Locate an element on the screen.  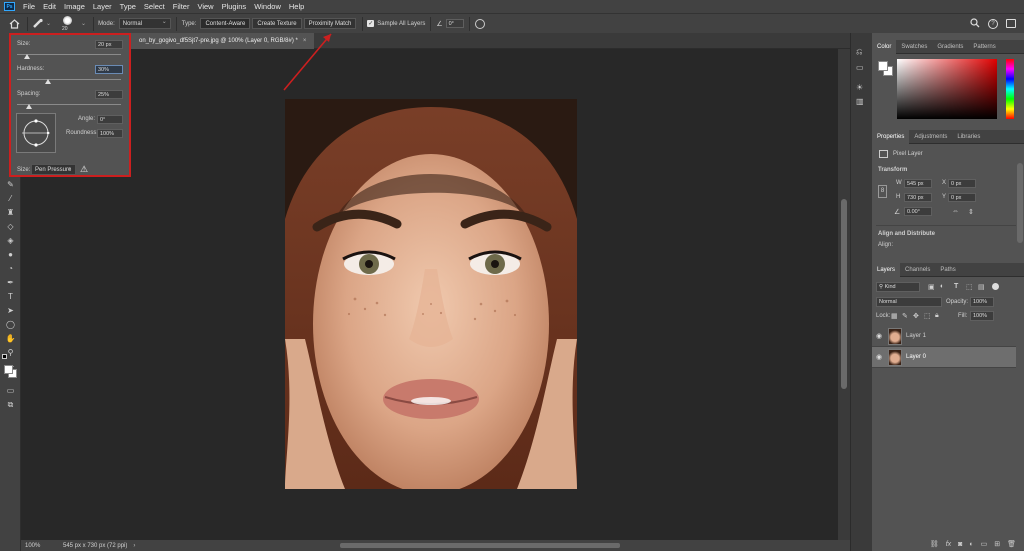
menu-layer: Layer is located at coordinates (102, 6).